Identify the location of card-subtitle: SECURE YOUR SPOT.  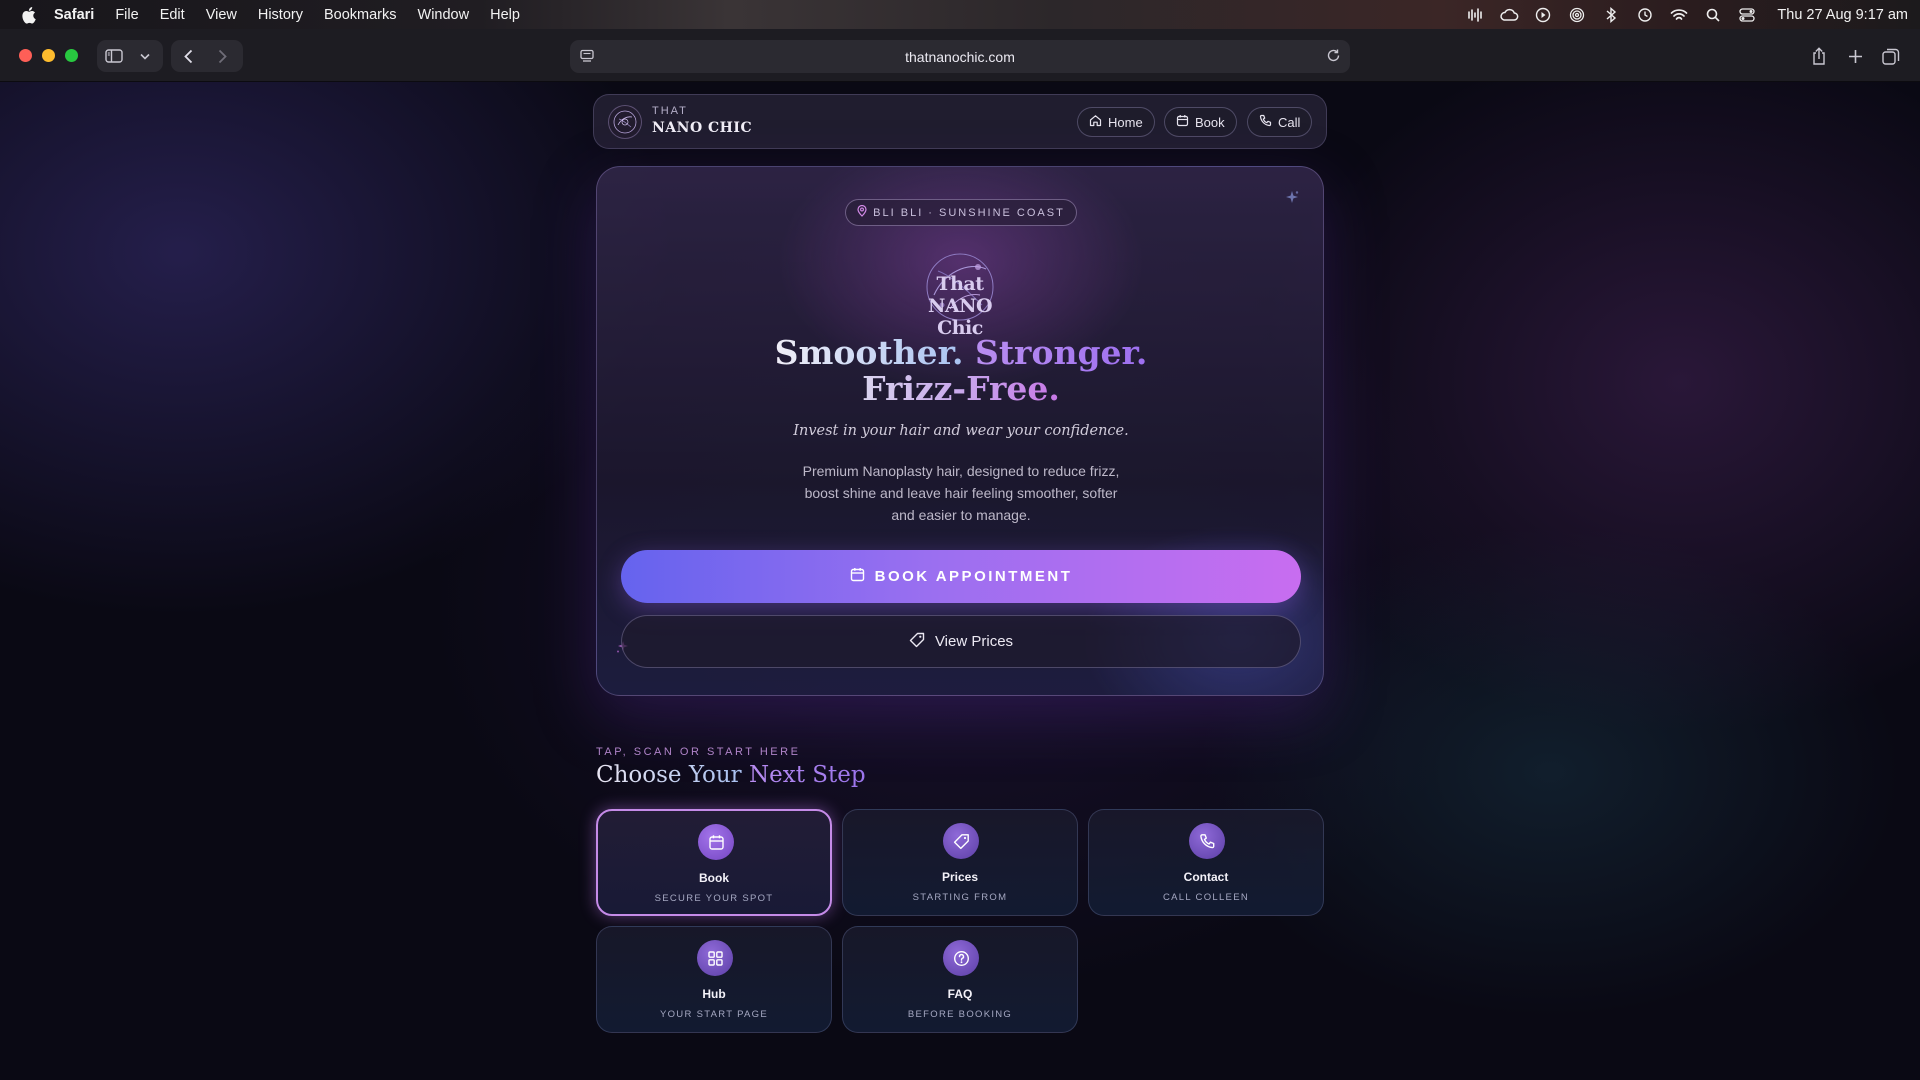
(714, 898).